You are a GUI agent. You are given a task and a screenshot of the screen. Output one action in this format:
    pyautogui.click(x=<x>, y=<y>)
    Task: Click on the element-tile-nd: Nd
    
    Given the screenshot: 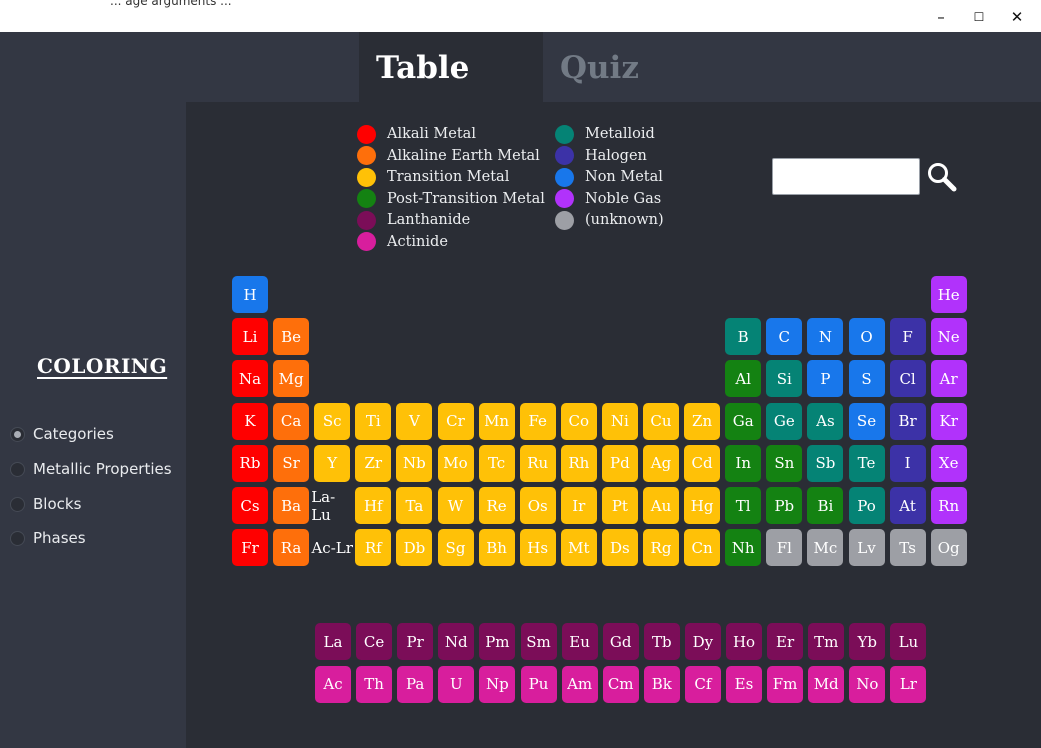 What is the action you would take?
    pyautogui.click(x=456, y=641)
    